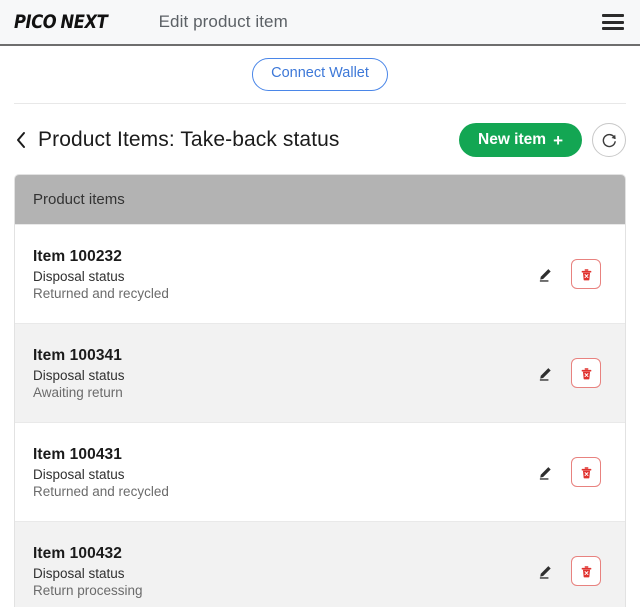 This screenshot has width=640, height=607. What do you see at coordinates (223, 21) in the screenshot?
I see `app-header-title: Edit product item` at bounding box center [223, 21].